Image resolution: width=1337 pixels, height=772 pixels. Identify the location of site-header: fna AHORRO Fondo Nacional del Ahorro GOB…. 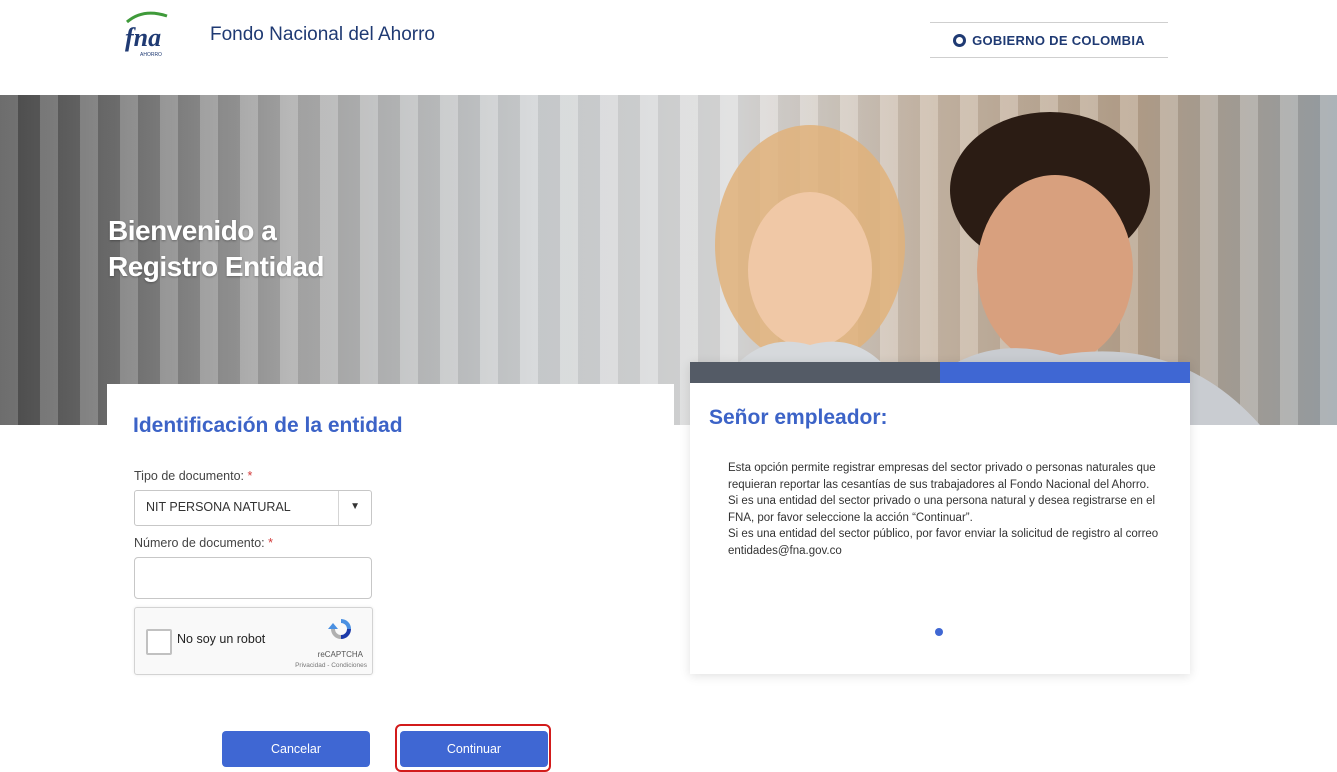
(668, 47).